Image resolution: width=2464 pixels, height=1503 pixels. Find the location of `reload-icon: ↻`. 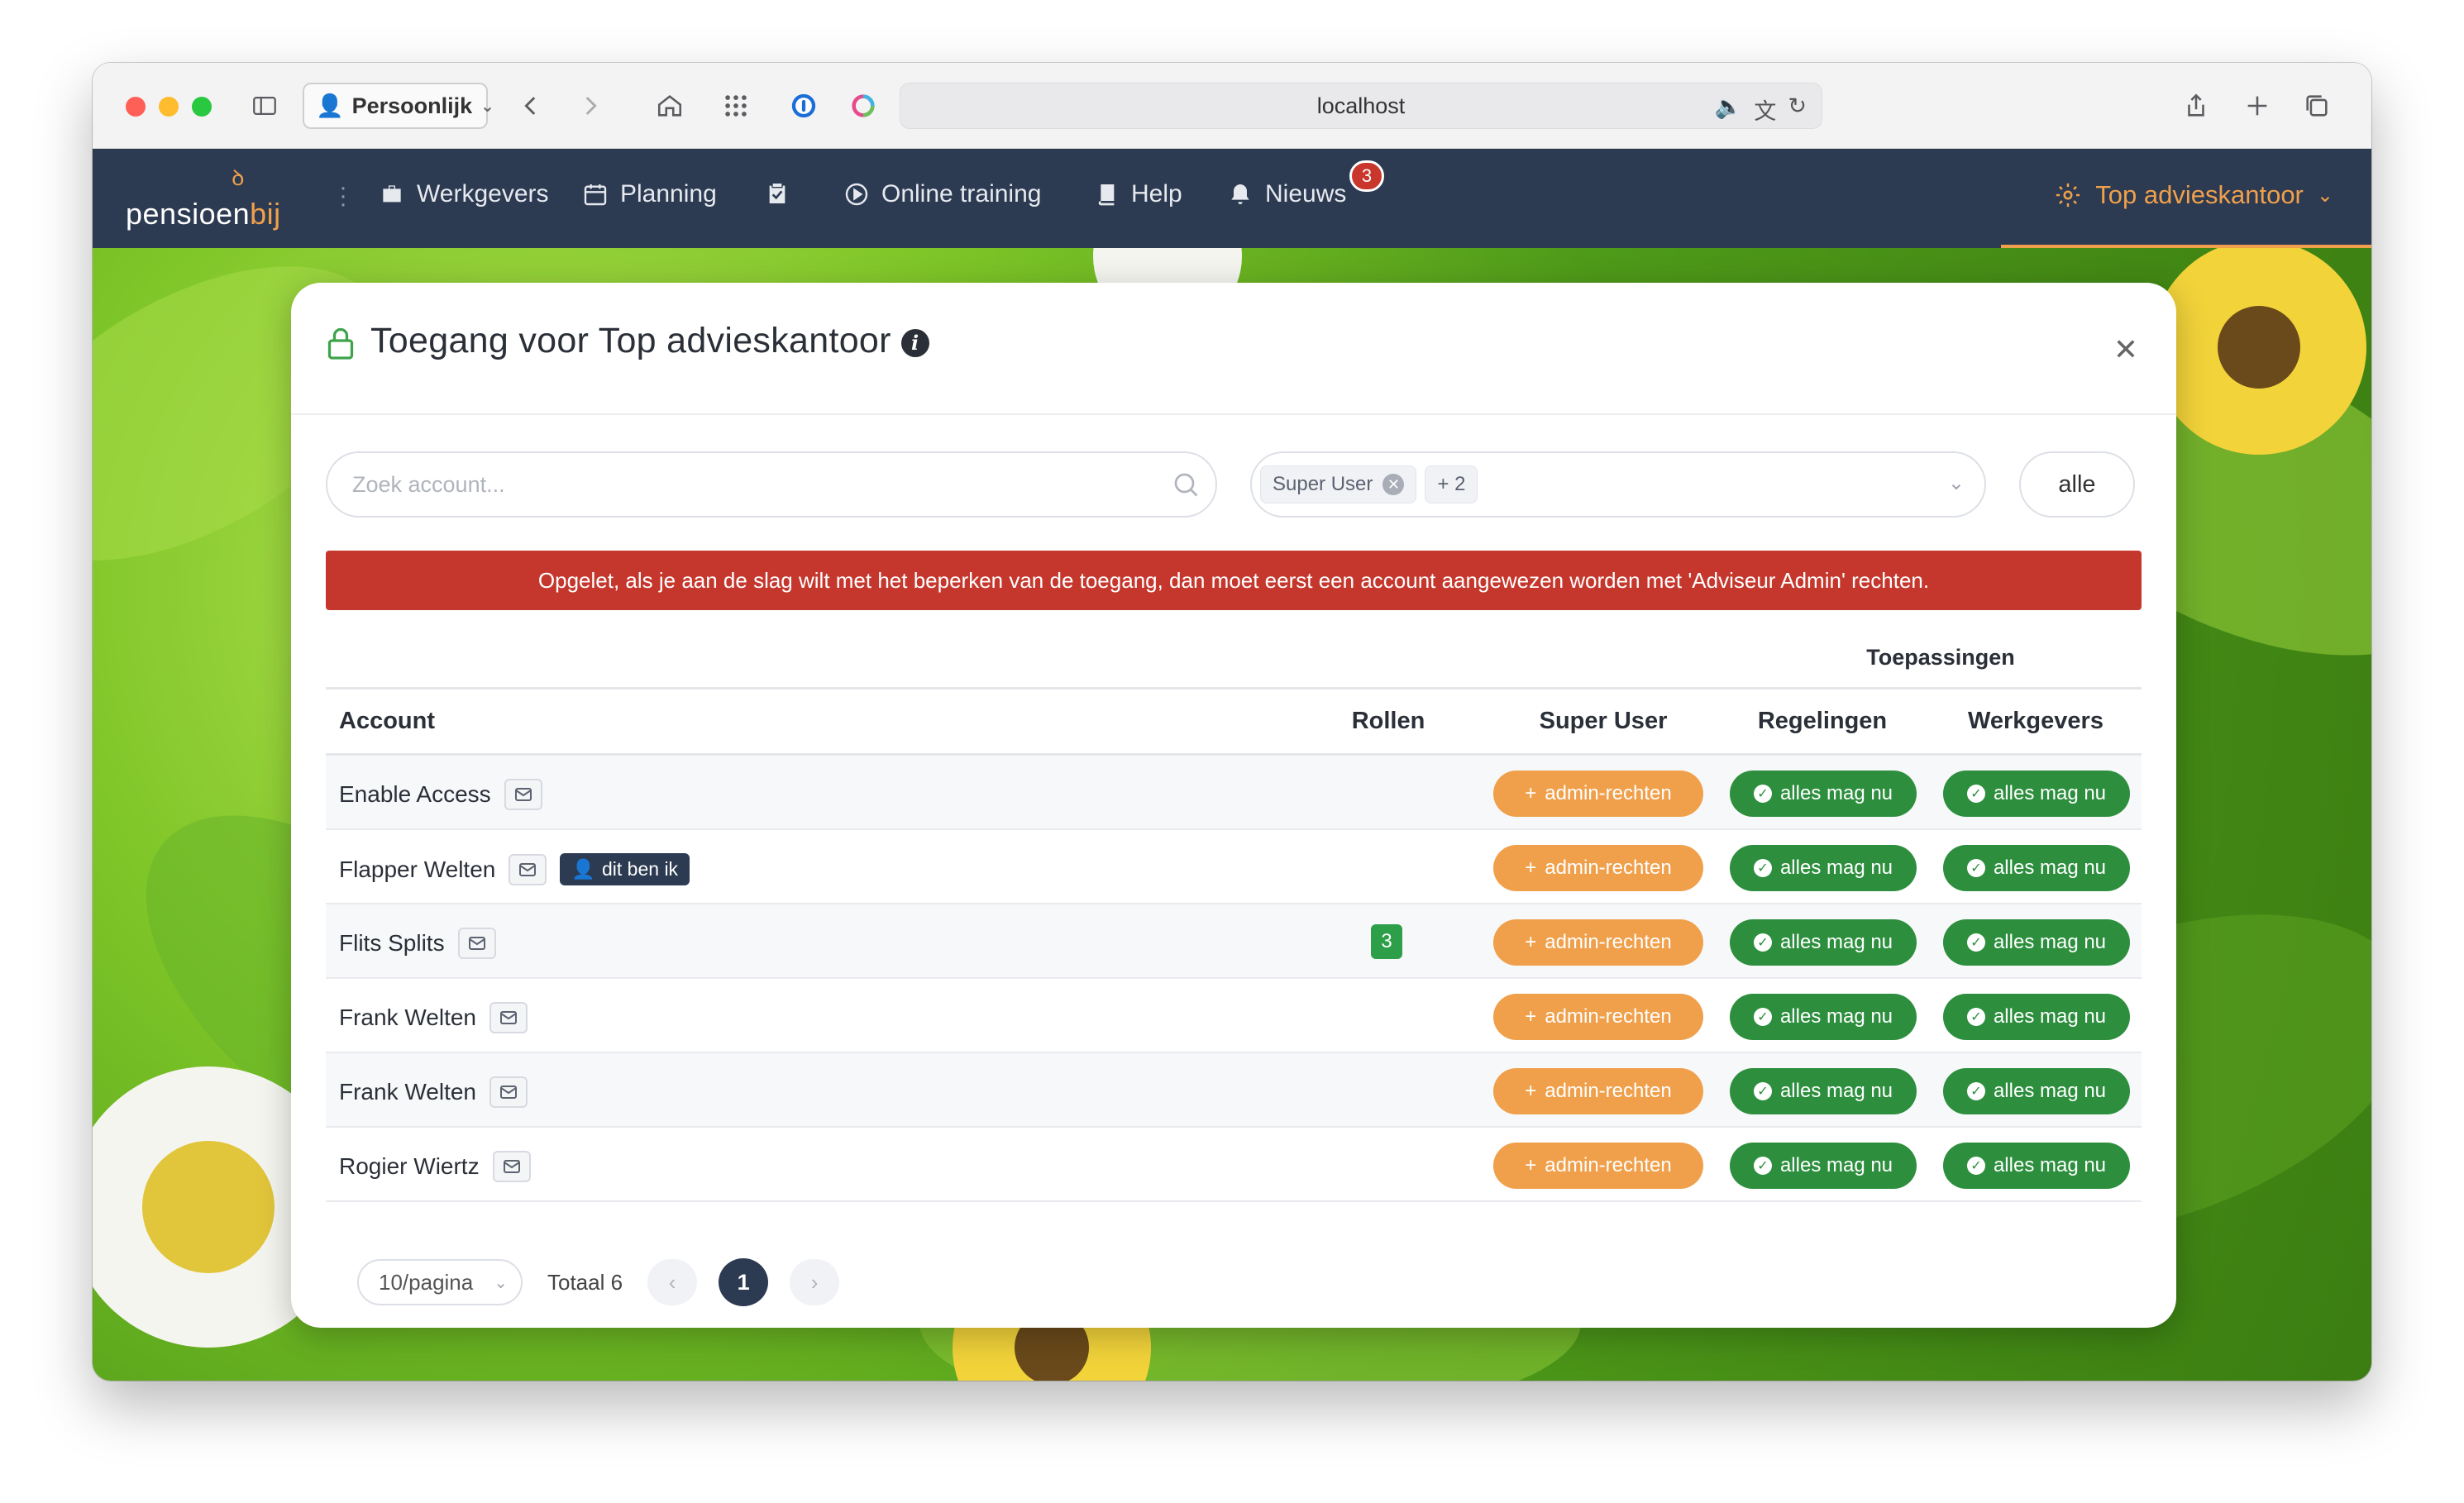

reload-icon: ↻ is located at coordinates (1798, 109).